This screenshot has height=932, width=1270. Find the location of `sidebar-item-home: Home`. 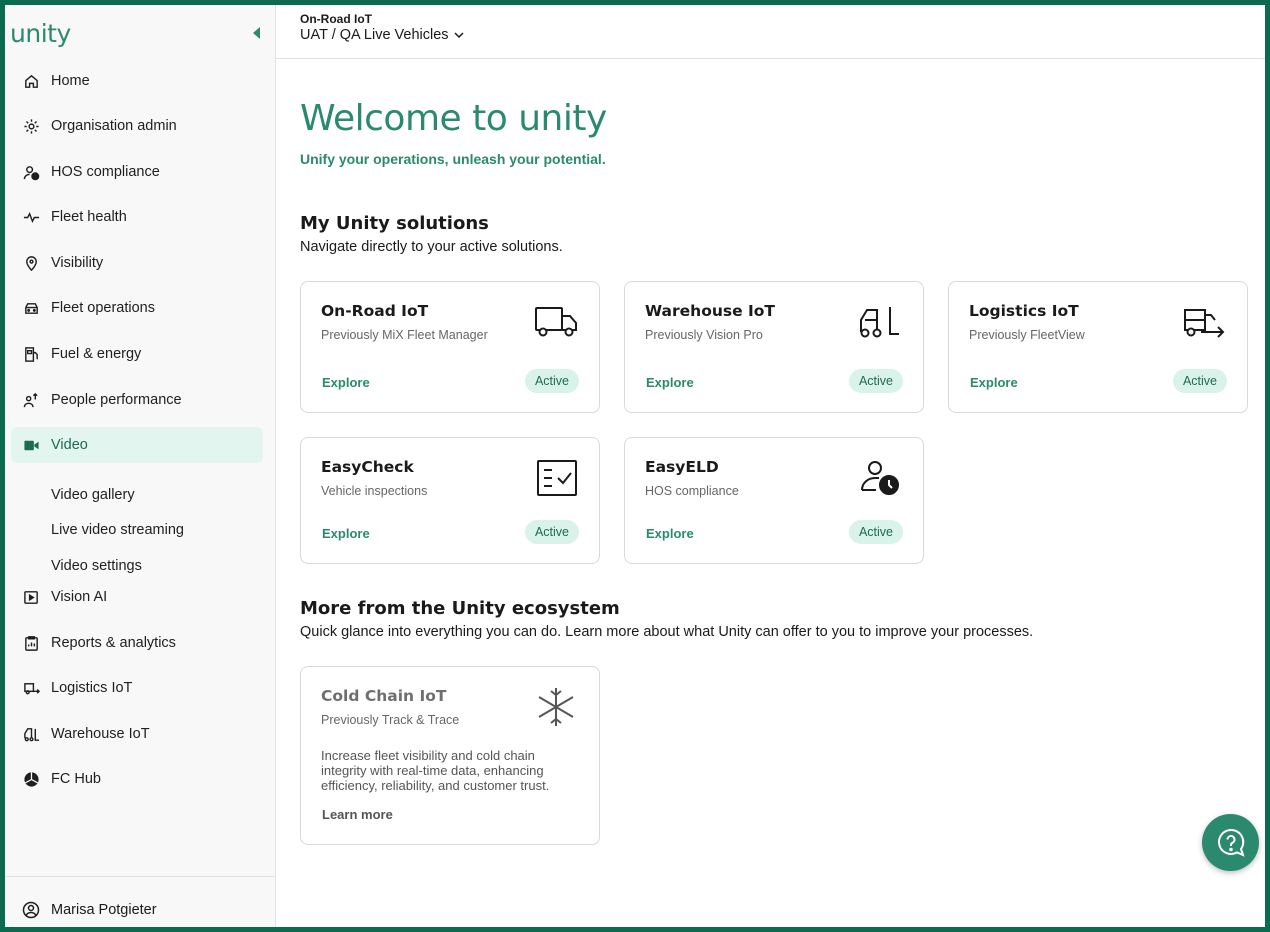

sidebar-item-home: Home is located at coordinates (137, 81).